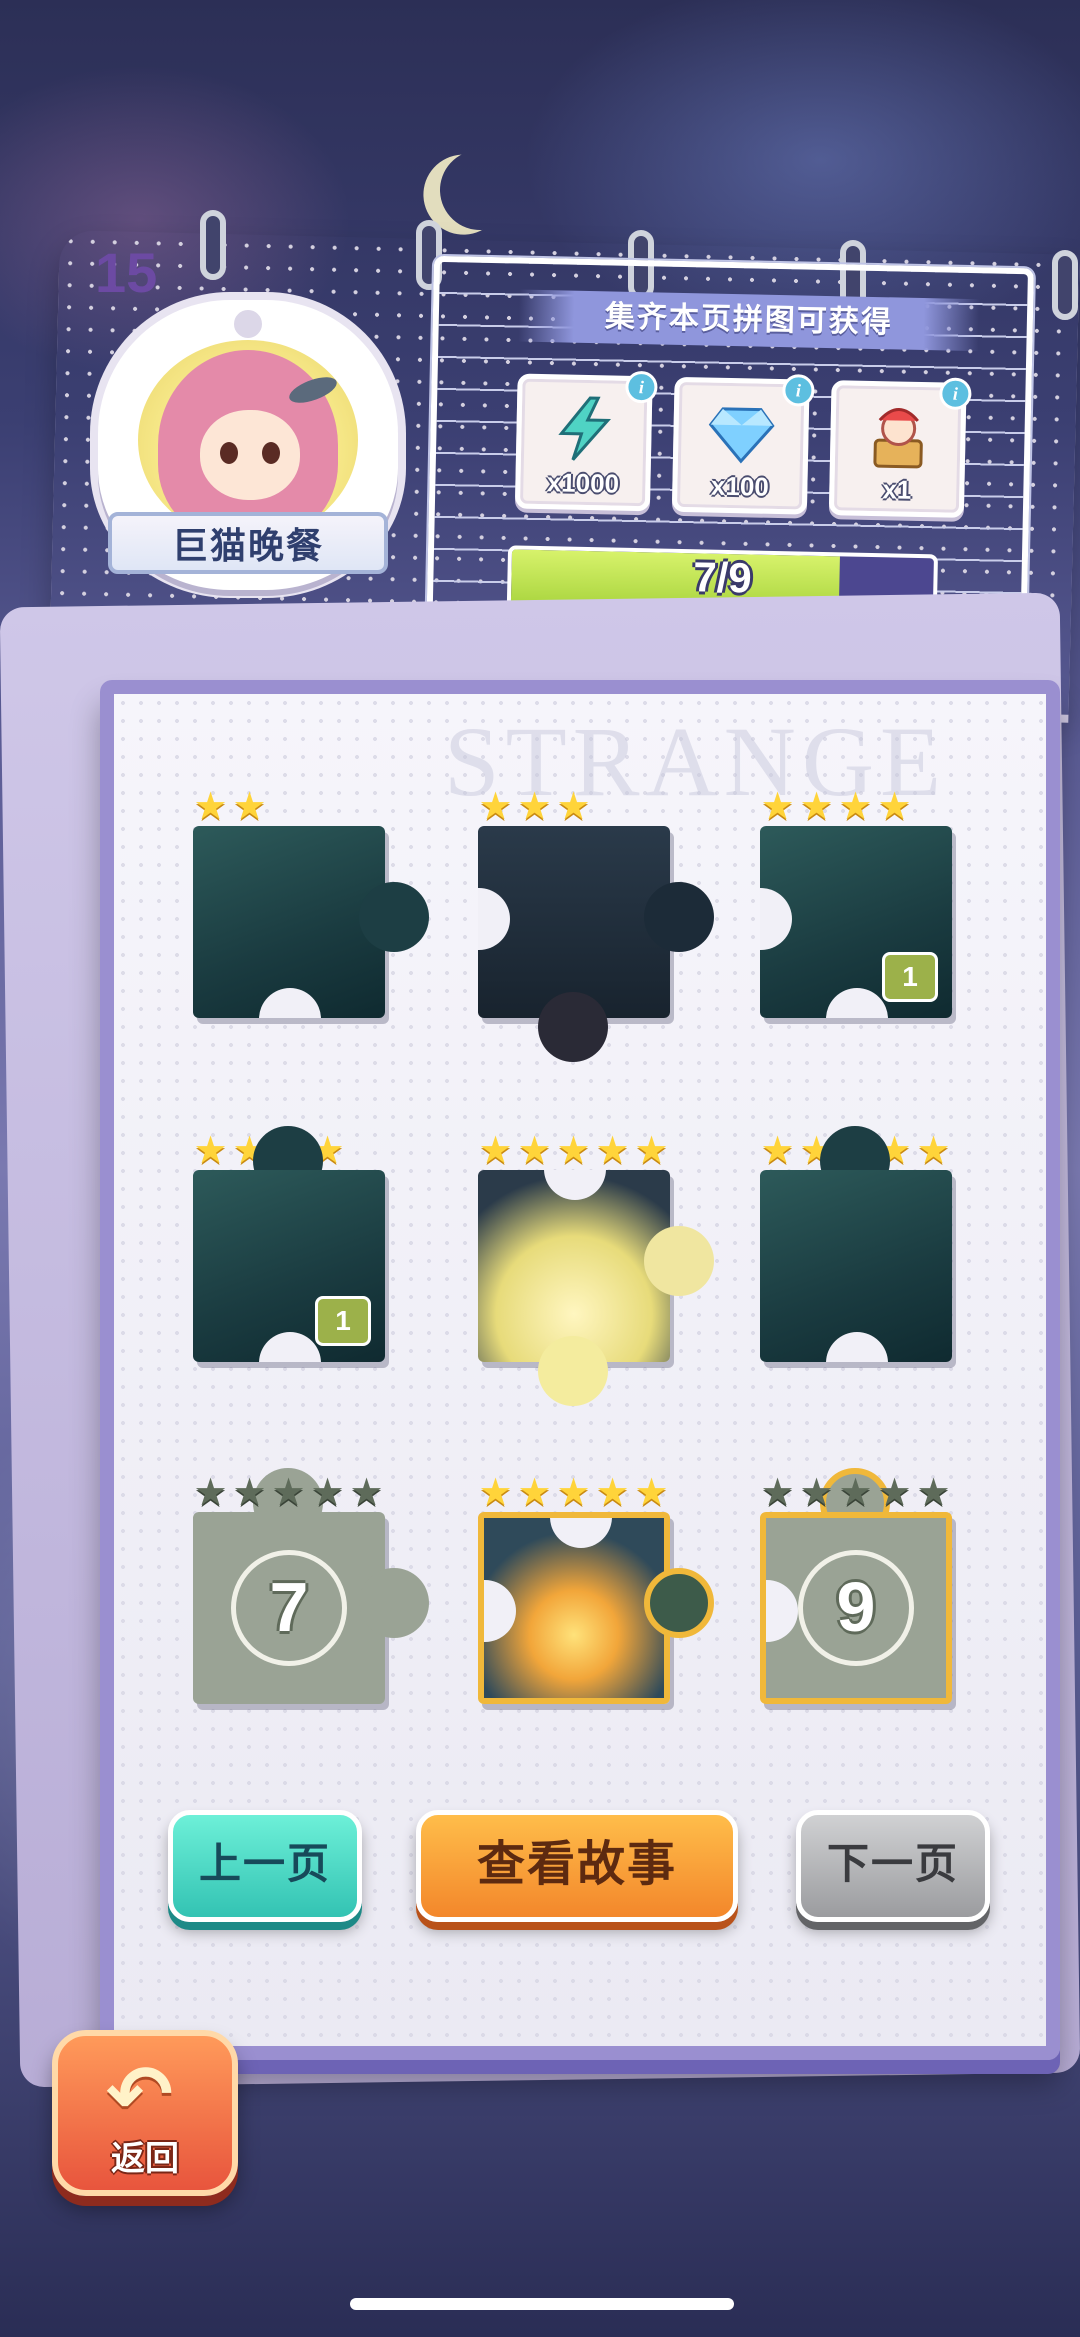  Describe the element at coordinates (836, 806) in the screenshot. I see `star-rating: ★★★★` at that location.